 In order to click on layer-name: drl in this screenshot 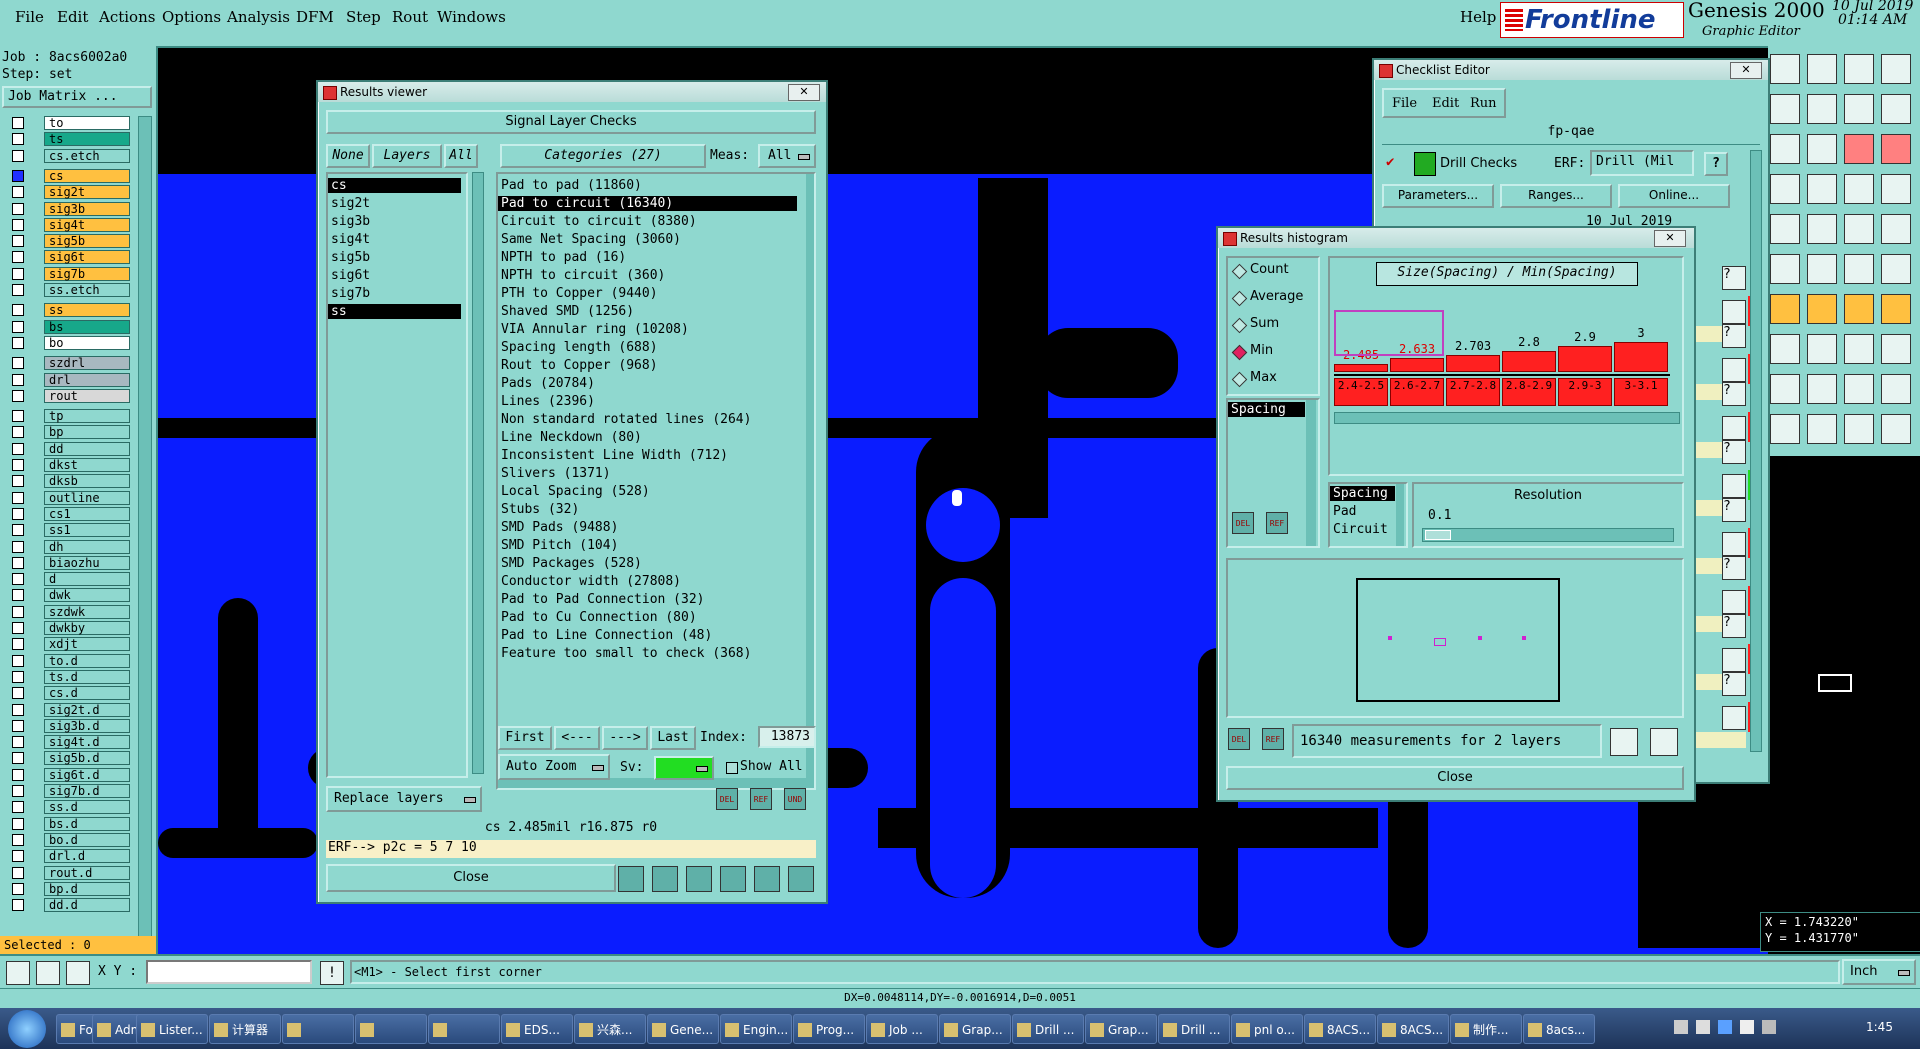, I will do `click(87, 379)`.